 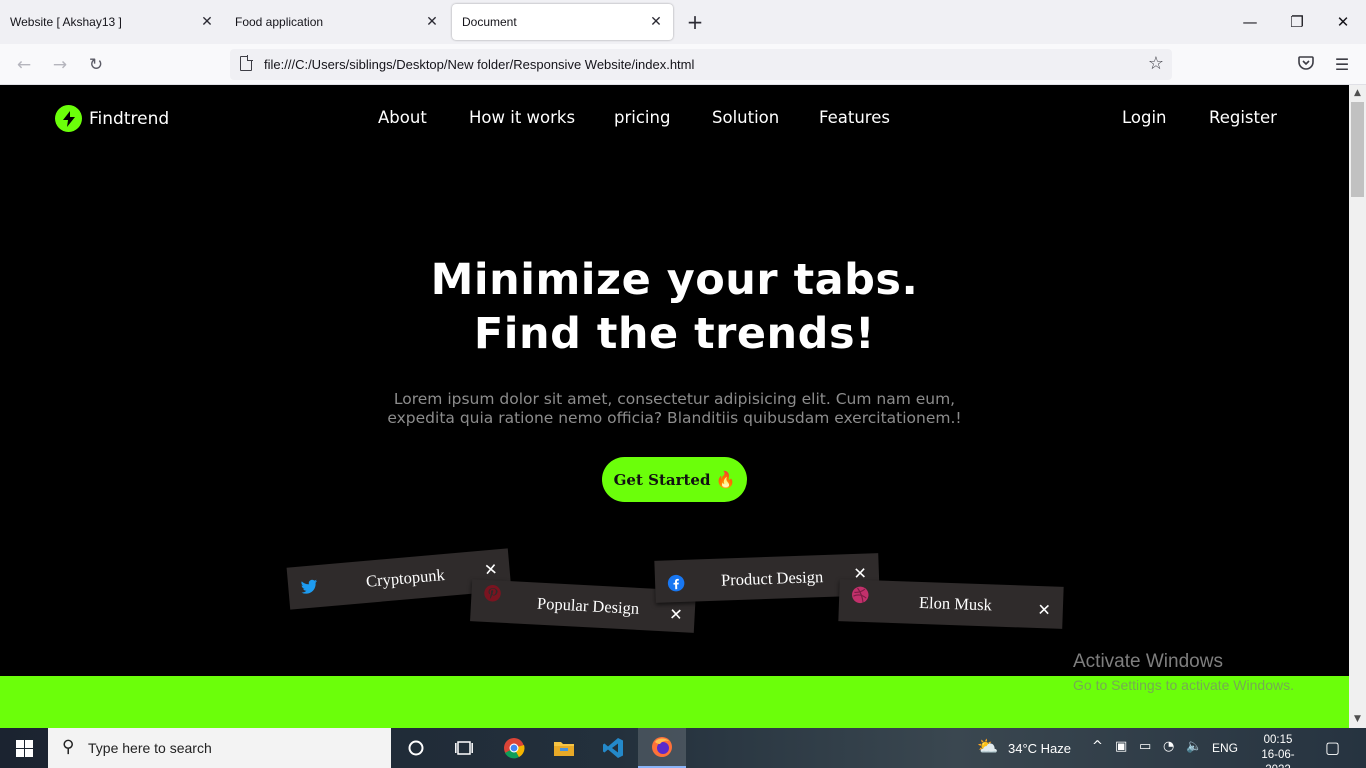 What do you see at coordinates (68, 118) in the screenshot?
I see `lightning-logo-icon` at bounding box center [68, 118].